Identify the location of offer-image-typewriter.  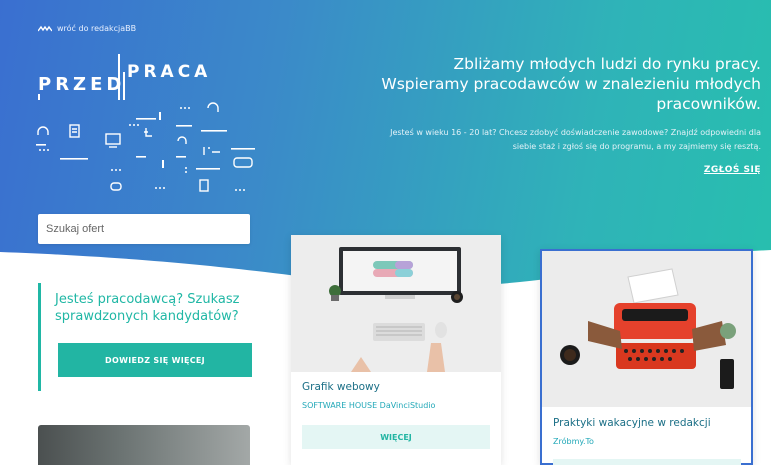
(646, 329).